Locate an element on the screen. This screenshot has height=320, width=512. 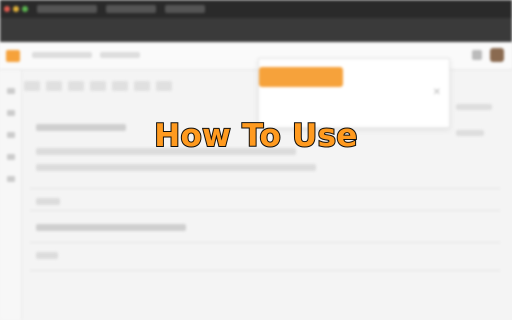
user-avatar-icon is located at coordinates (497, 55).